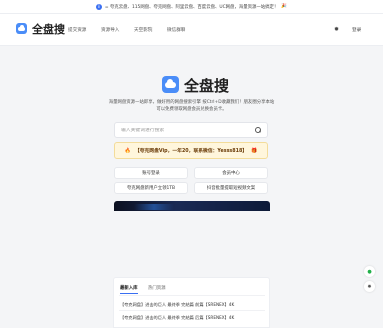 This screenshot has height=328, width=383. What do you see at coordinates (176, 30) in the screenshot?
I see `nav-wechat-group: 微信群聊` at bounding box center [176, 30].